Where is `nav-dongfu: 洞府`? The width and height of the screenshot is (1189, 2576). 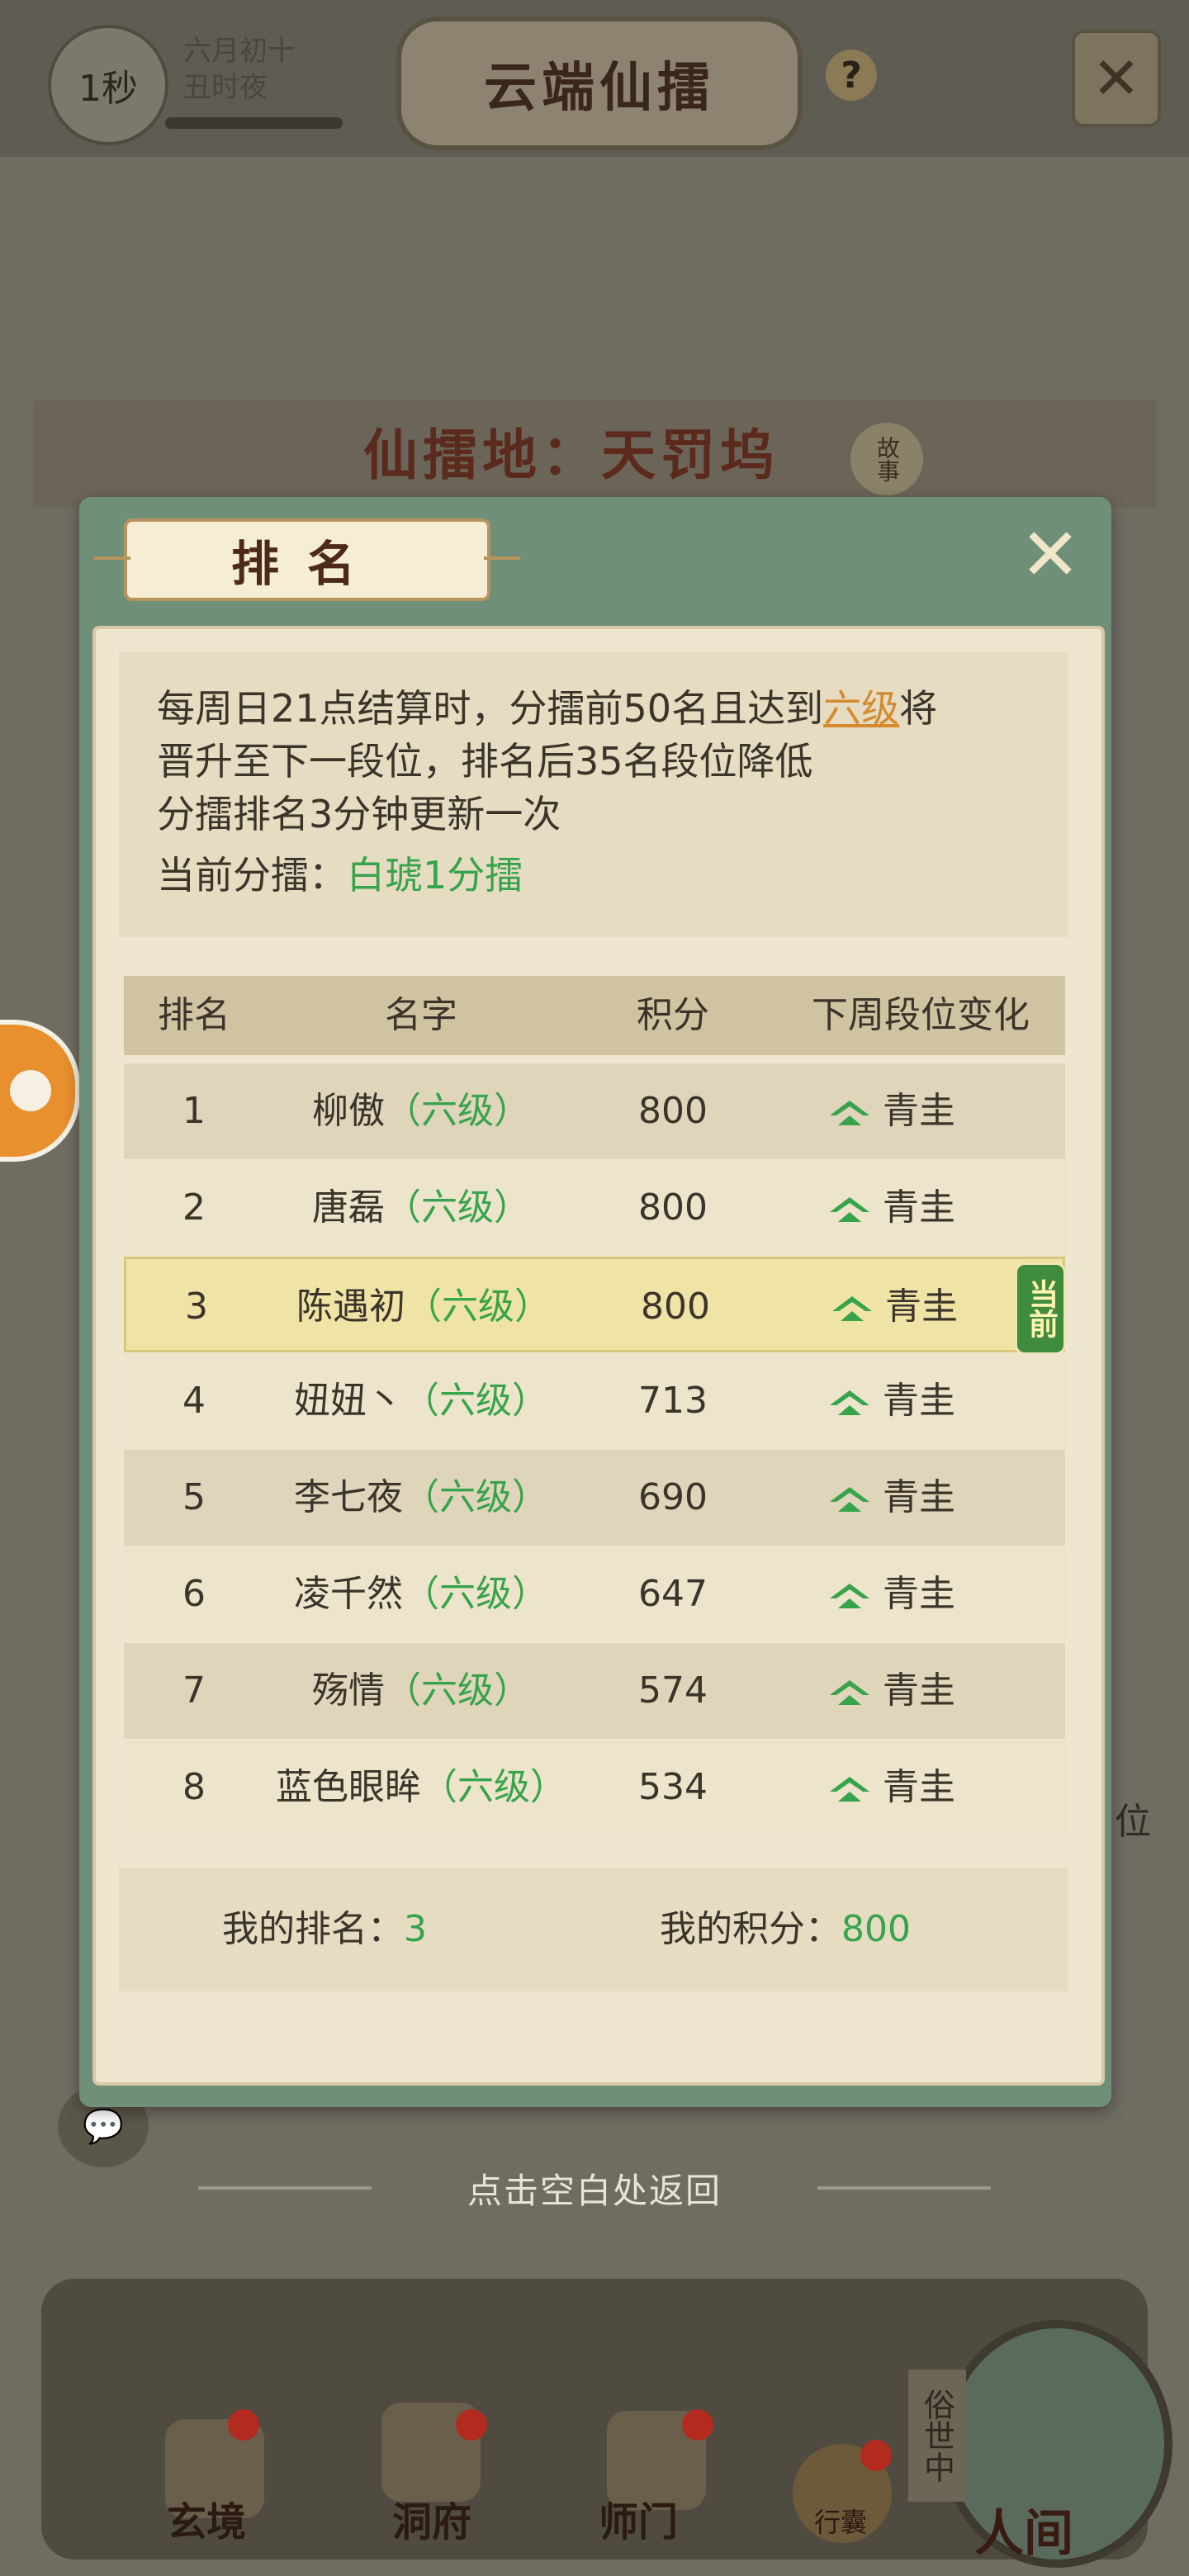
nav-dongfu: 洞府 is located at coordinates (432, 2518).